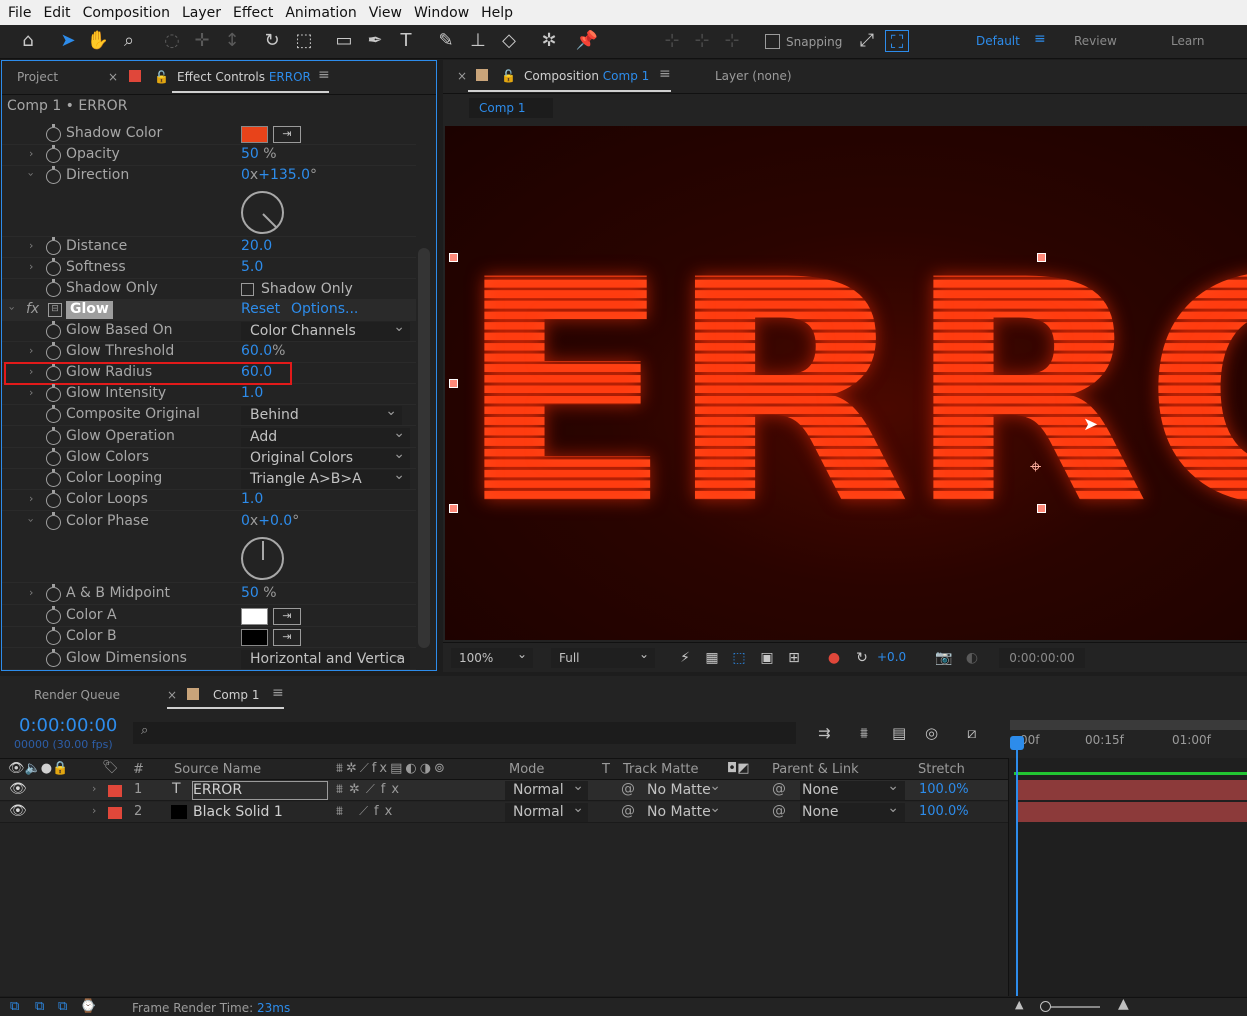  I want to click on layer-label-color, so click(115, 791).